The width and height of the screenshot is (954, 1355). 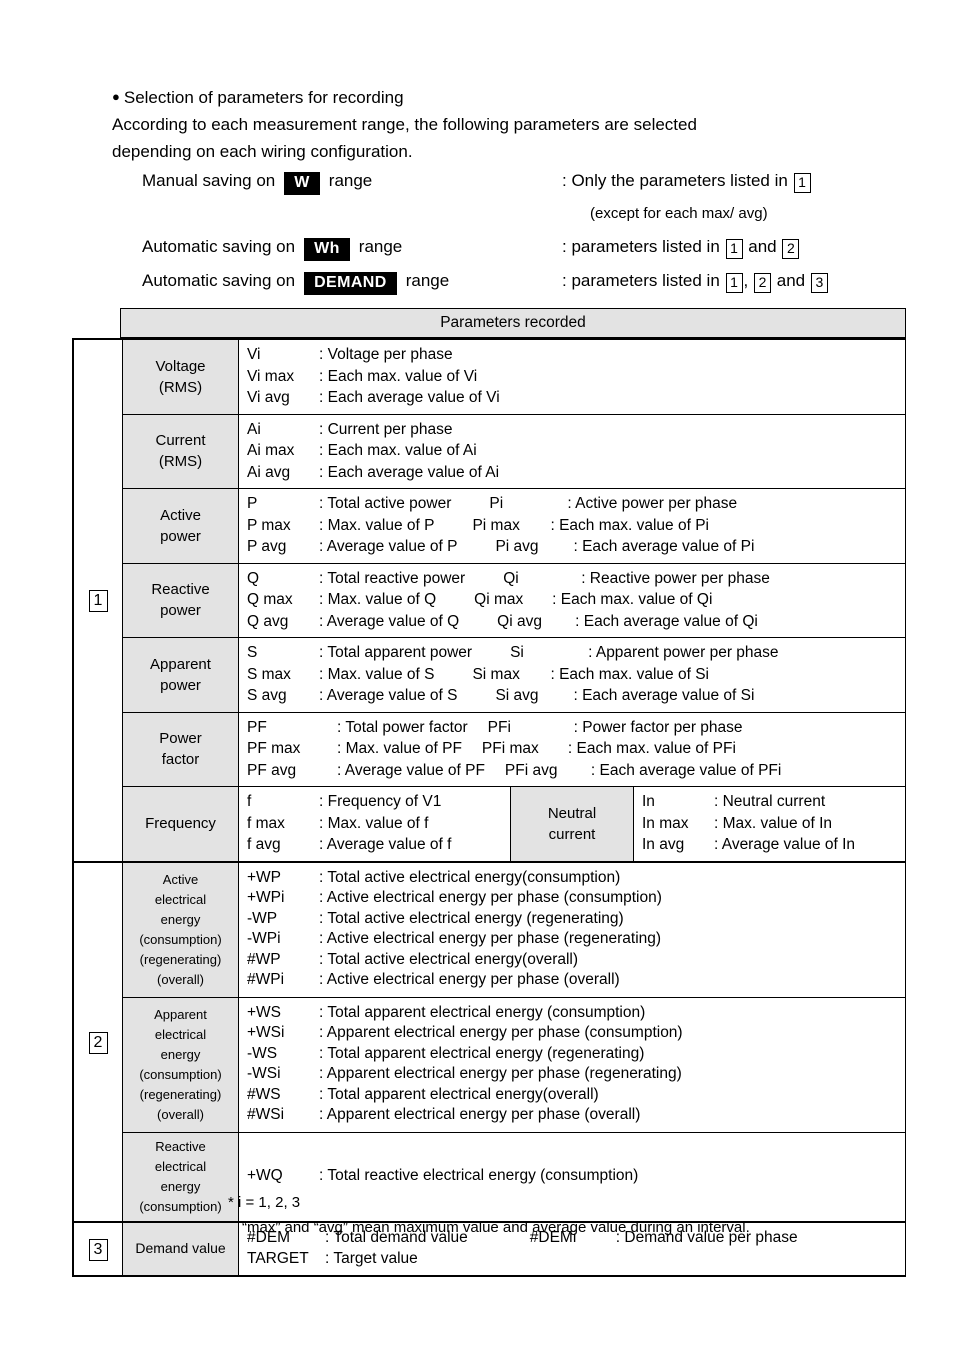 I want to click on range-row-lead: Automatic saving on, so click(x=219, y=246).